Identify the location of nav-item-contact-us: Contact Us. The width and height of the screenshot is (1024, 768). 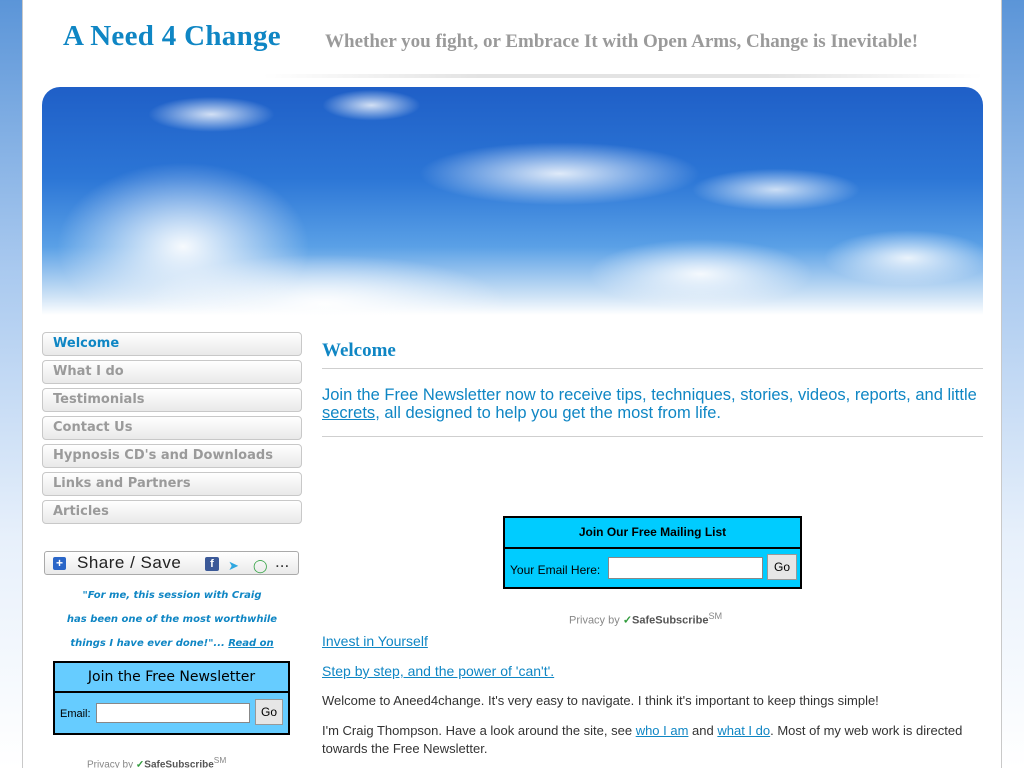
(172, 428).